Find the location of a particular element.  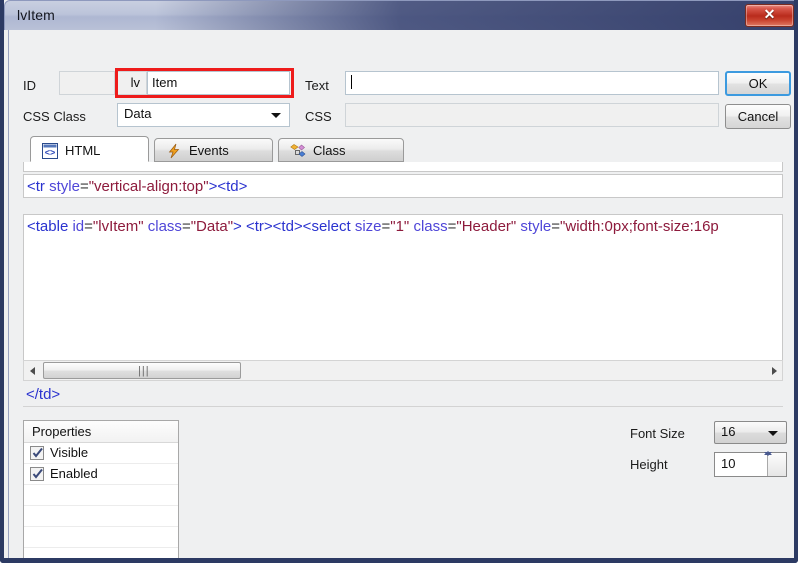

scroll-right-button is located at coordinates (773, 370).